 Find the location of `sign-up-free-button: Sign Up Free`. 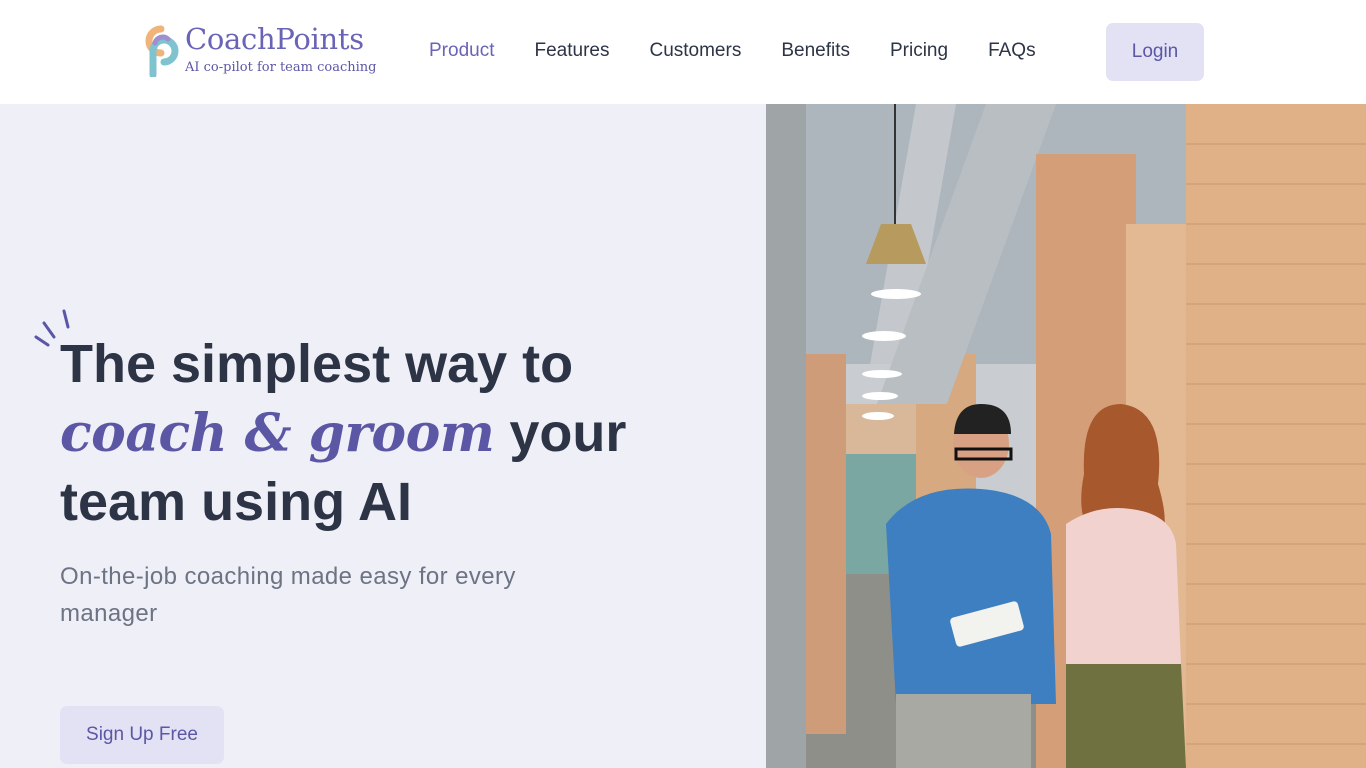

sign-up-free-button: Sign Up Free is located at coordinates (142, 735).